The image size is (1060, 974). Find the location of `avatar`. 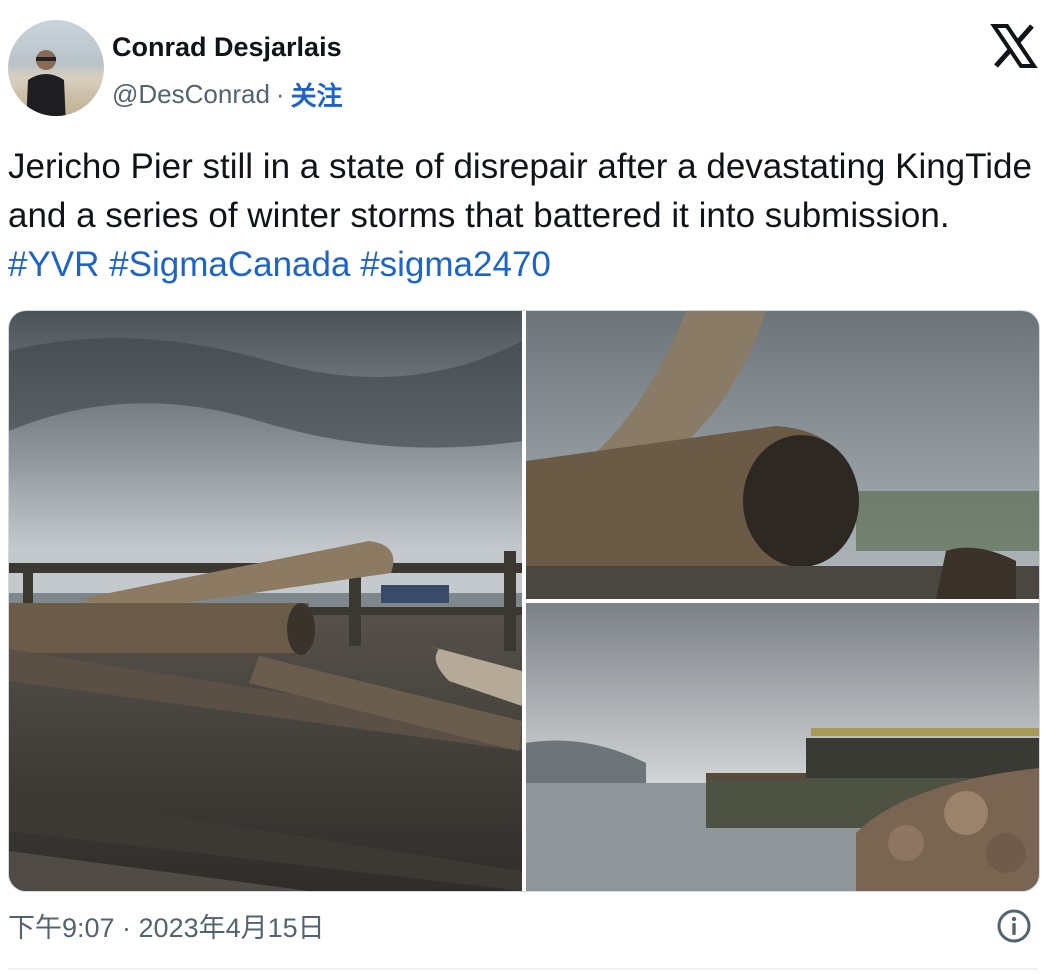

avatar is located at coordinates (56, 68).